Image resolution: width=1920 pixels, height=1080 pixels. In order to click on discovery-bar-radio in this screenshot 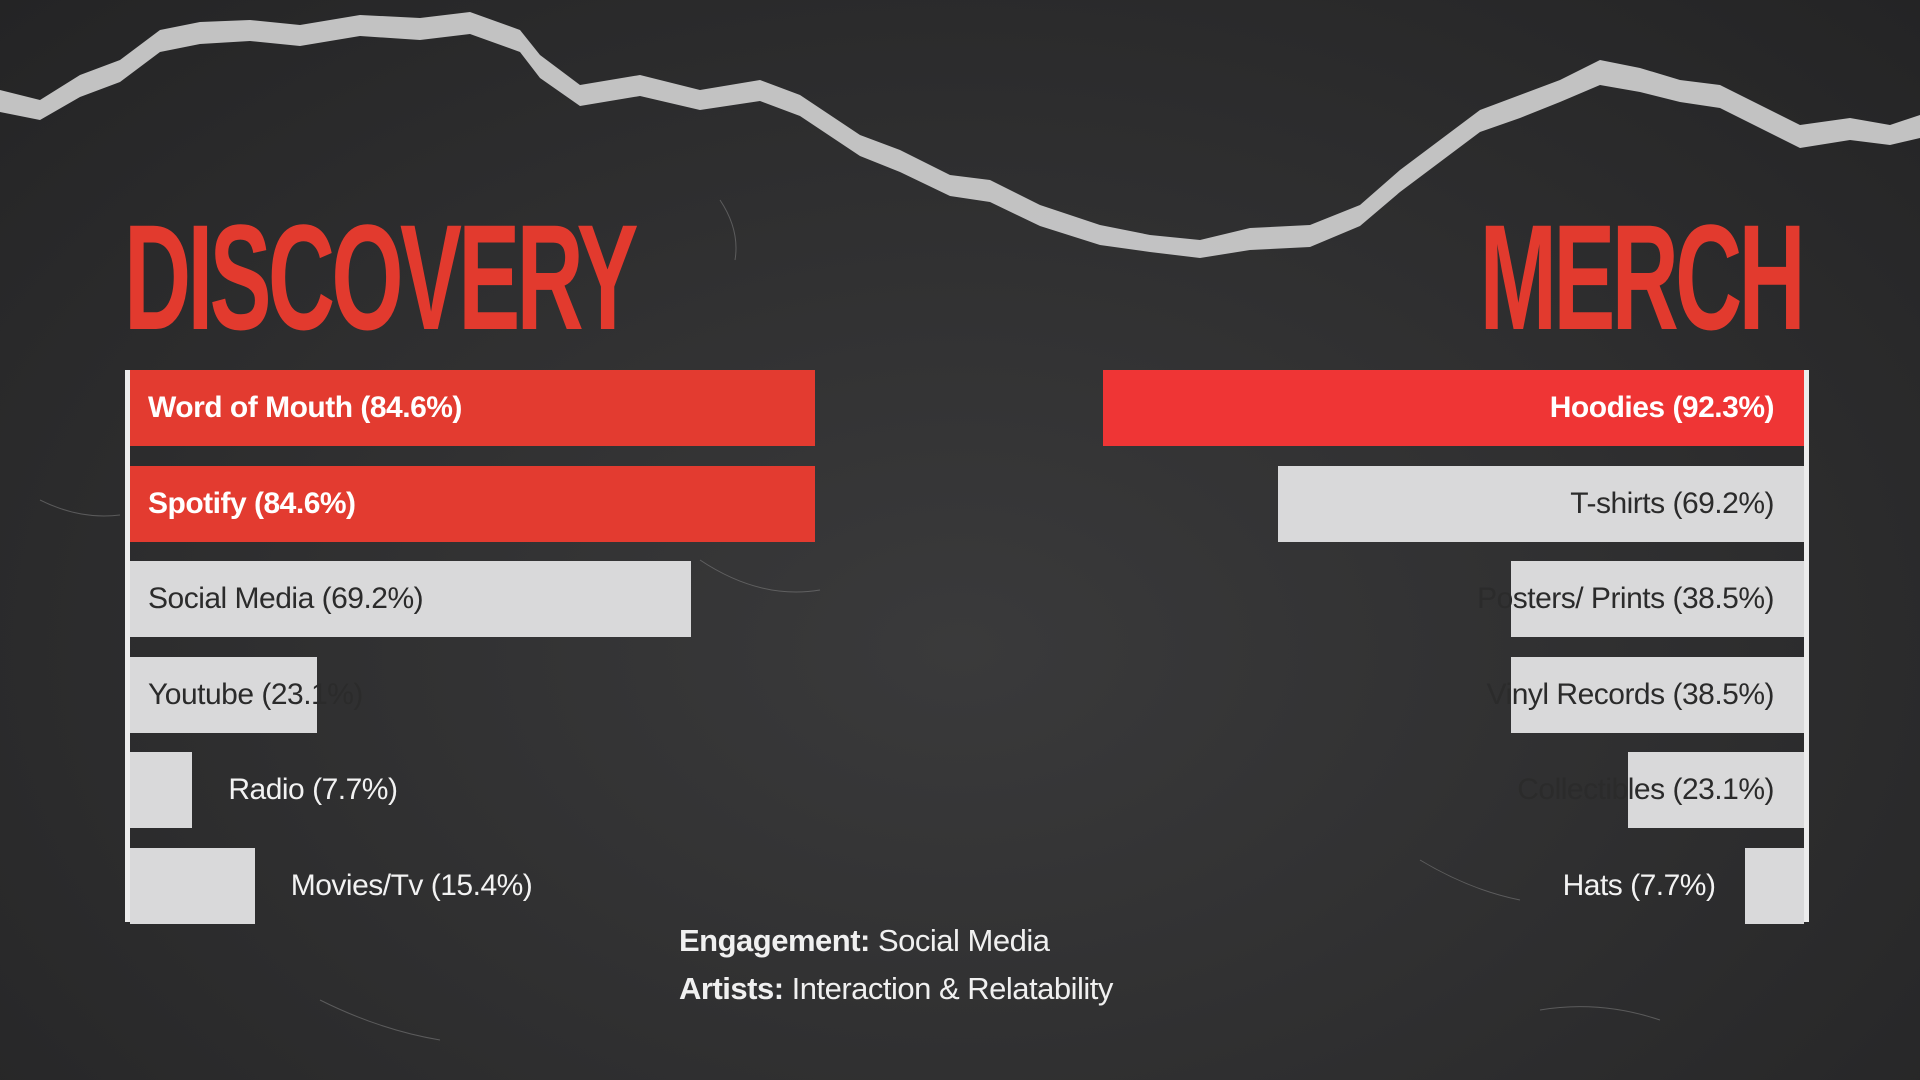, I will do `click(161, 790)`.